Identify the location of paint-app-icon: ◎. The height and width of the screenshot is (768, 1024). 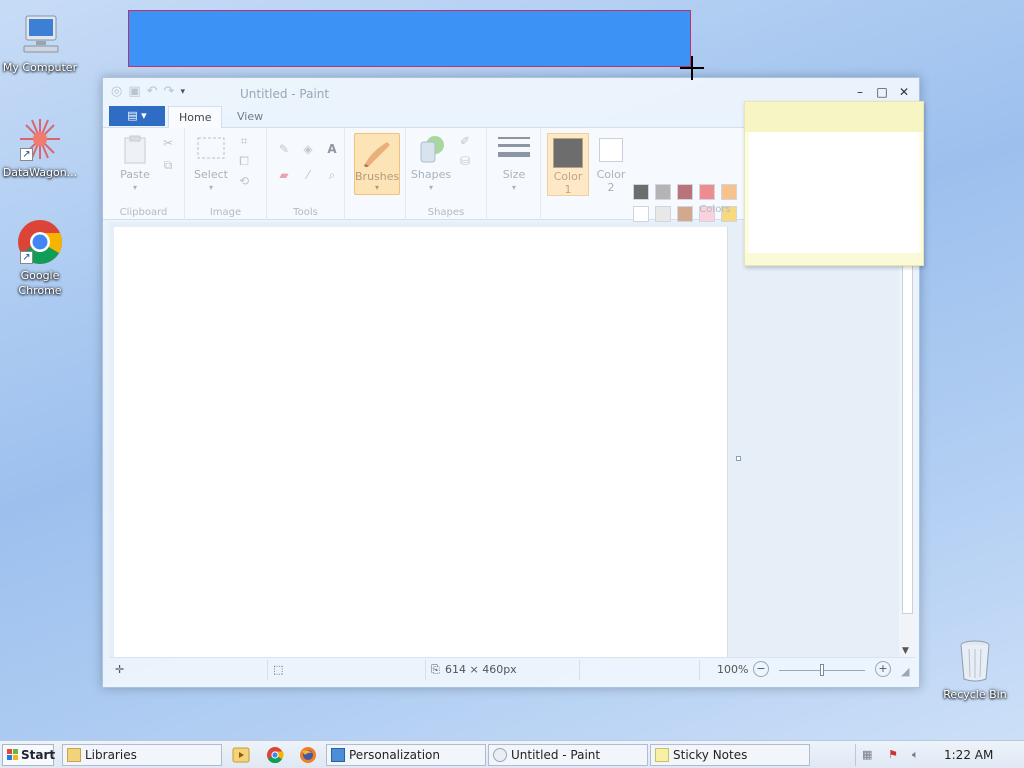
(117, 91).